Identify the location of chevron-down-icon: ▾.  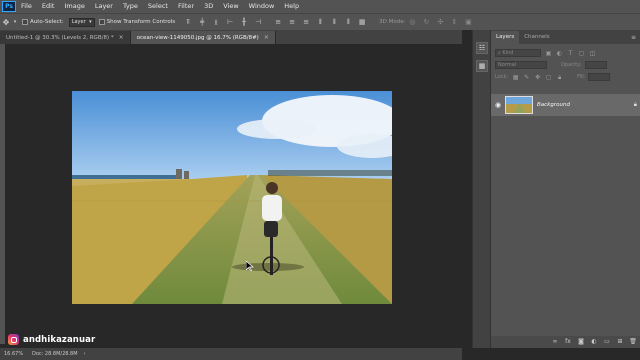
(15, 22).